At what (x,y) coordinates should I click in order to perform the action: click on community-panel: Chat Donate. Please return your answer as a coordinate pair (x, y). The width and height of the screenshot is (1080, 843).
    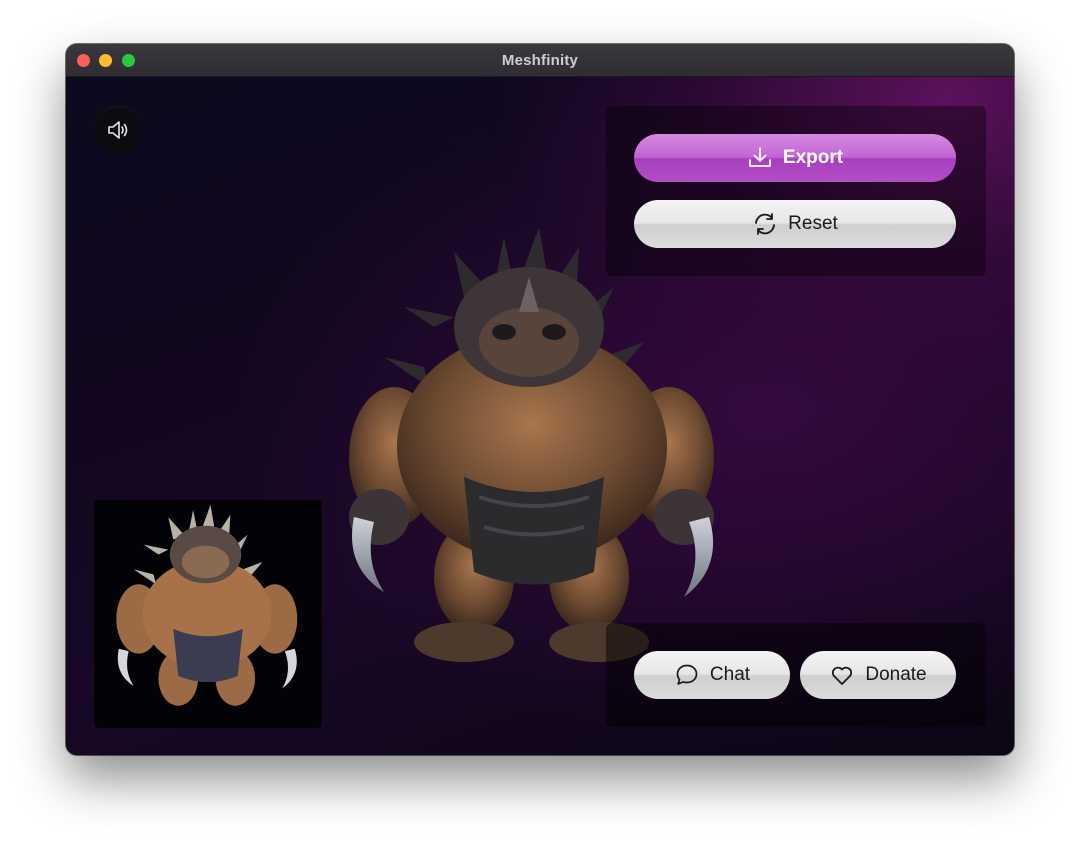
    Looking at the image, I should click on (796, 675).